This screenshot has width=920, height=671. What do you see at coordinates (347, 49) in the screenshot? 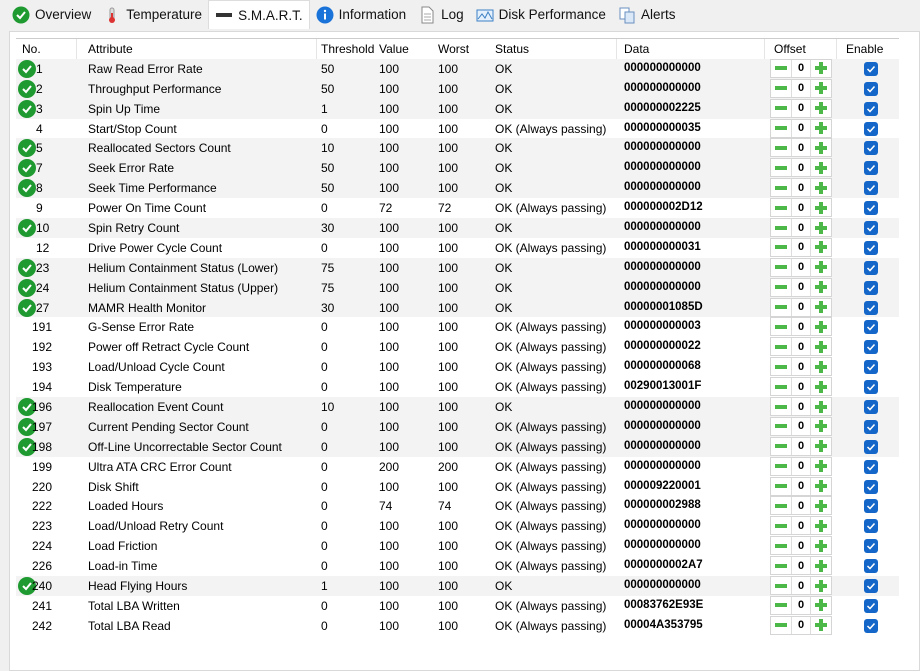
I see `col-threshold: Threshold` at bounding box center [347, 49].